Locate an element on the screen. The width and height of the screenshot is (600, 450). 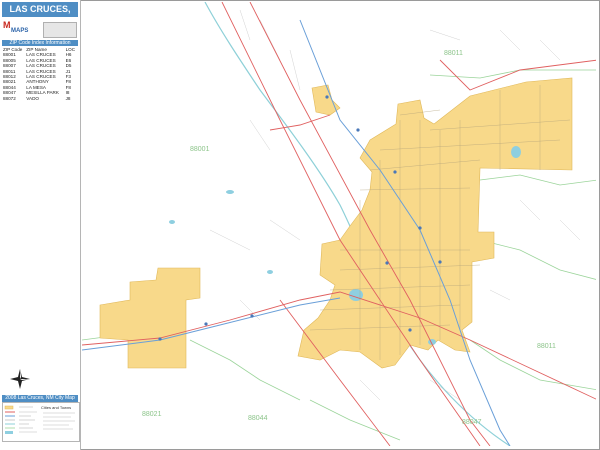
map-title: LAS CRUCES, NM is located at coordinates (40, 15).